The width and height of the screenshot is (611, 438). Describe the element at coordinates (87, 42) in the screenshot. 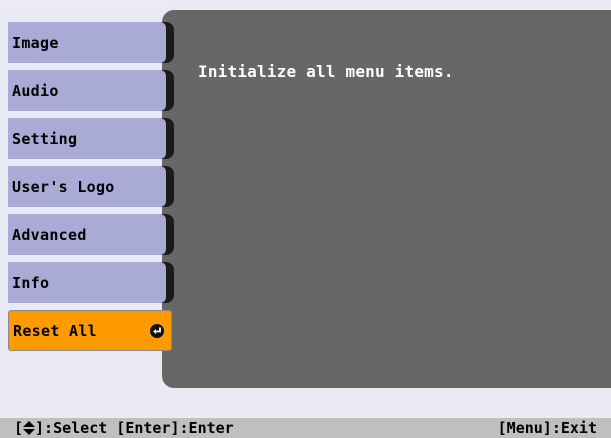

I see `menu-tab: Image` at that location.